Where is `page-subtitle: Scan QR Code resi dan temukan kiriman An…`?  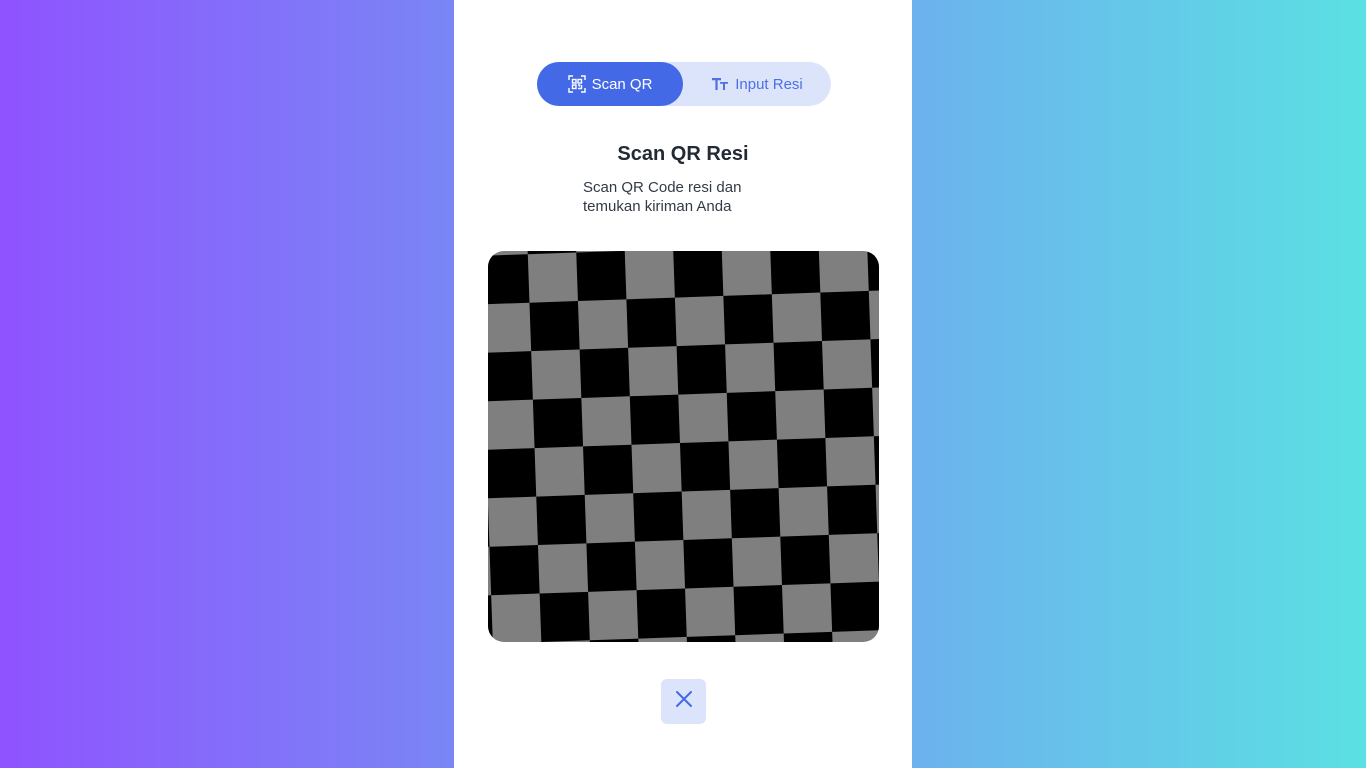
page-subtitle: Scan QR Code resi dan temukan kiriman An… is located at coordinates (683, 197).